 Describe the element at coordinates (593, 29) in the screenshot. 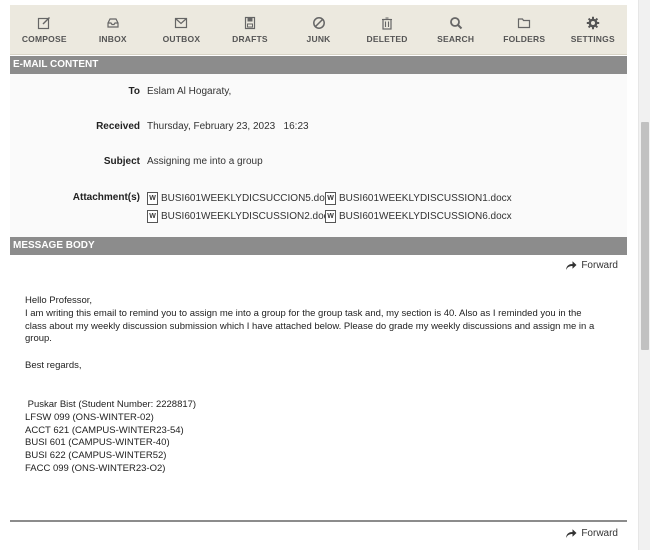

I see `settings-button: SETTINGS` at that location.